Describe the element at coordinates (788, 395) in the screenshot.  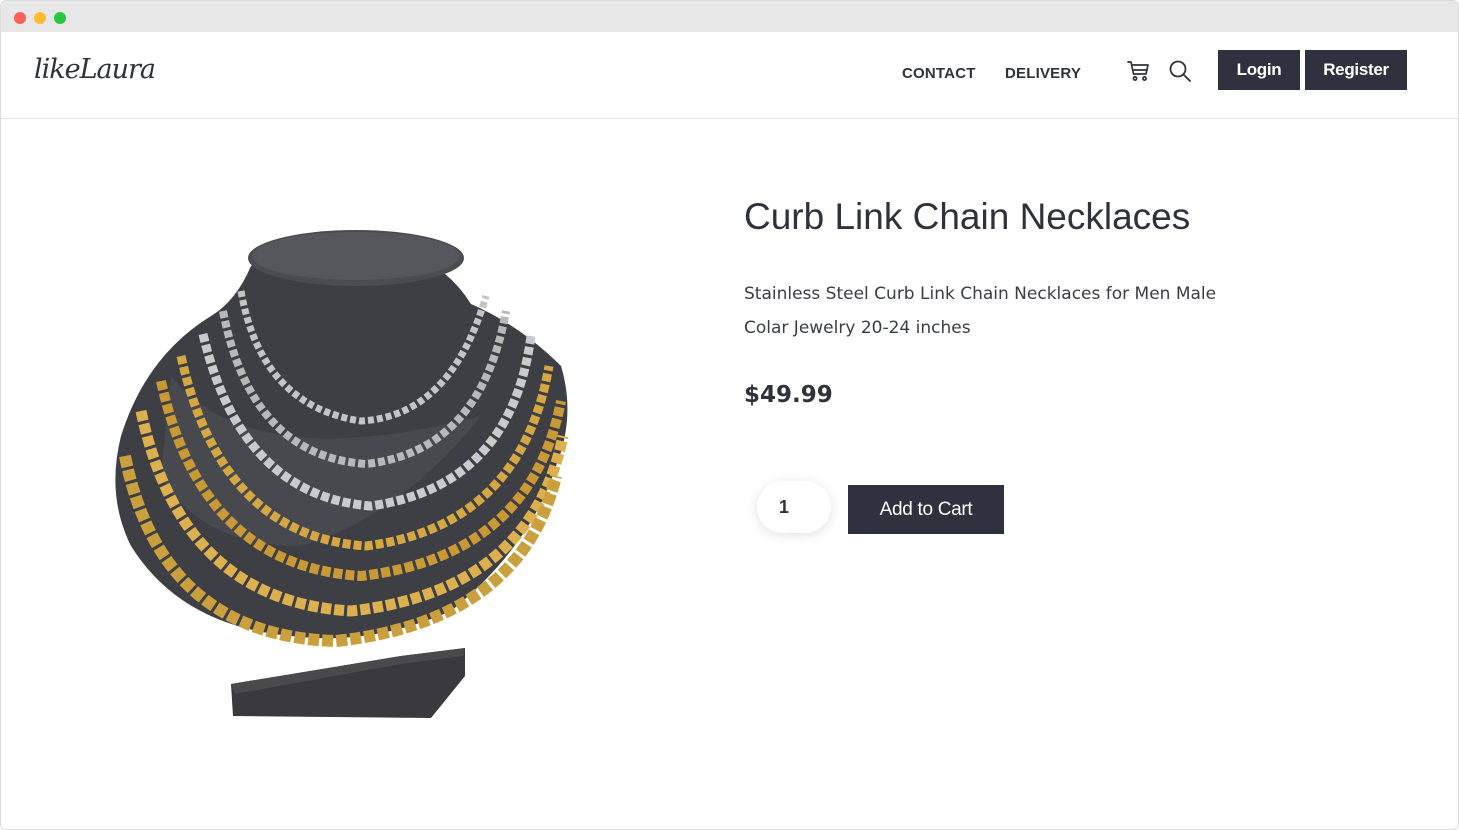
I see `product-price: $49.99` at that location.